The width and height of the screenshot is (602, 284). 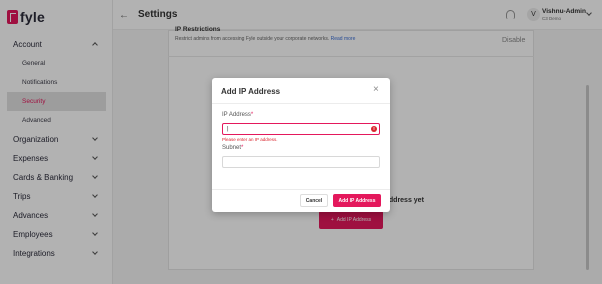 I want to click on subnet-input, so click(x=301, y=162).